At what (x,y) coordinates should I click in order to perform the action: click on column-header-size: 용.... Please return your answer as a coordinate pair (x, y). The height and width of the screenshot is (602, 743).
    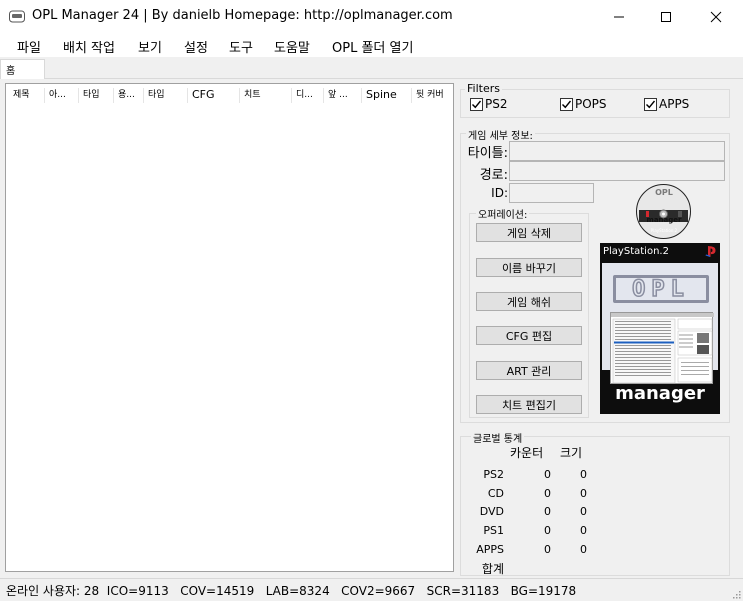
    Looking at the image, I should click on (129, 95).